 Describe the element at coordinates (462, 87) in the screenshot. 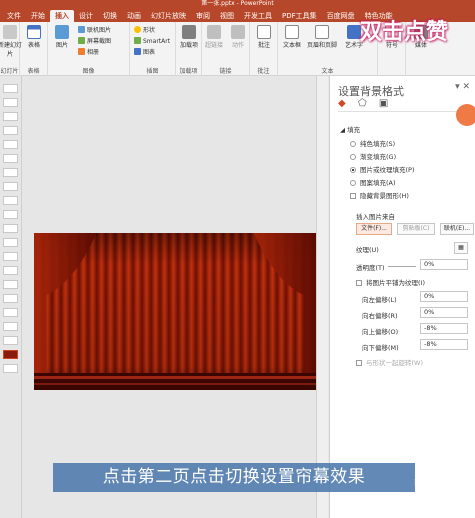

I see `pane-close-icon: ▾ ✕` at that location.